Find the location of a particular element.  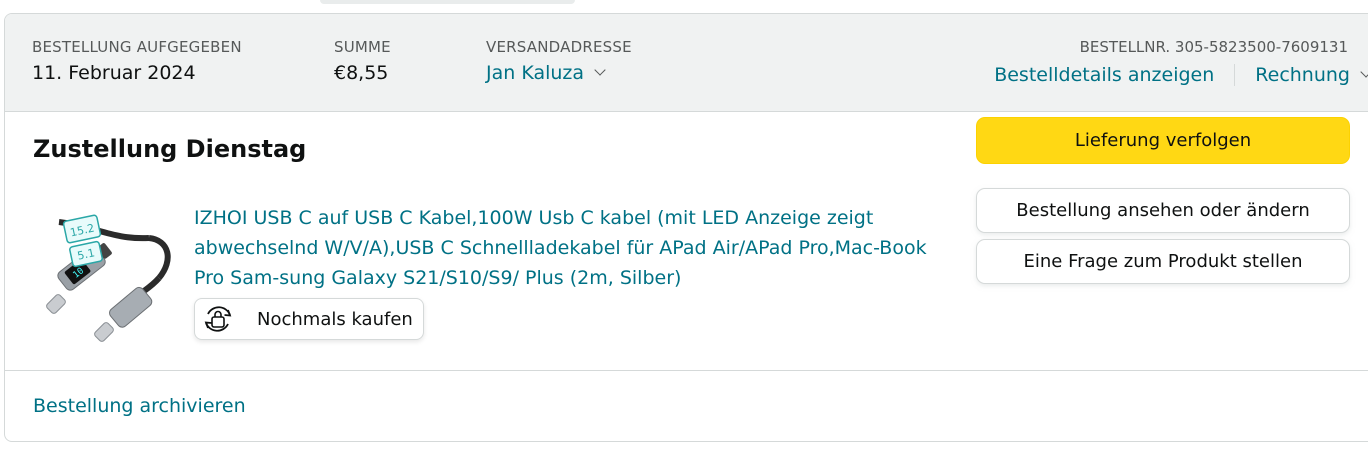

buy-again-cycle-icon is located at coordinates (218, 319).